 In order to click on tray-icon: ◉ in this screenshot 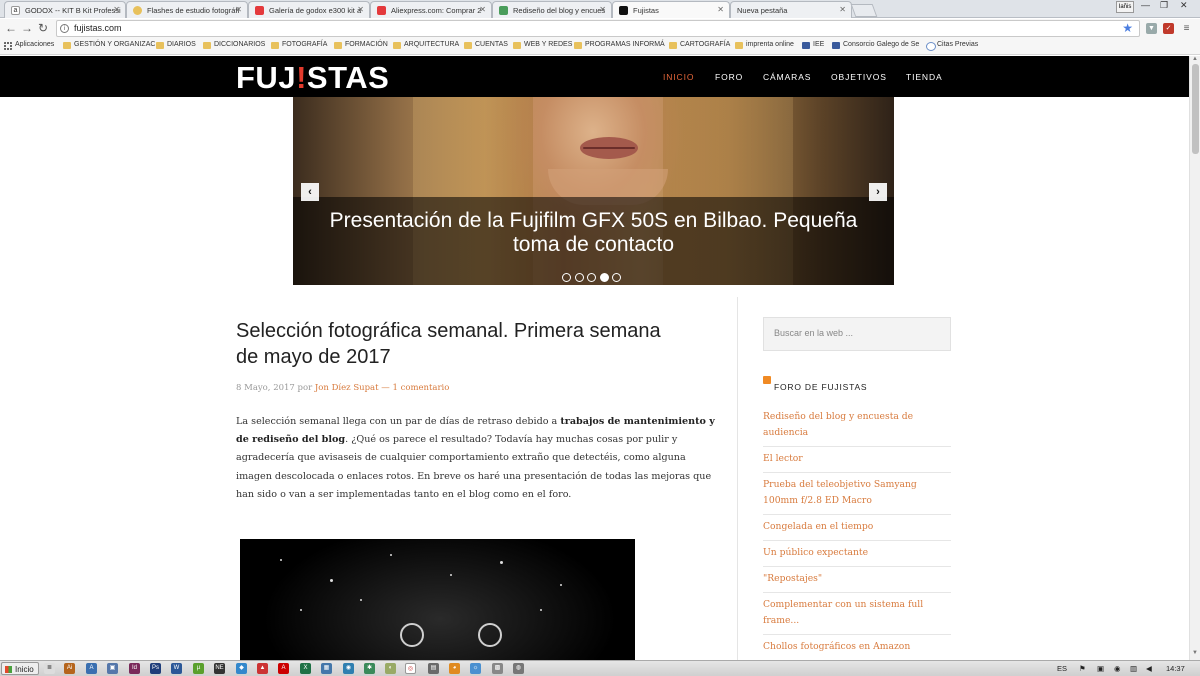, I will do `click(1117, 668)`.